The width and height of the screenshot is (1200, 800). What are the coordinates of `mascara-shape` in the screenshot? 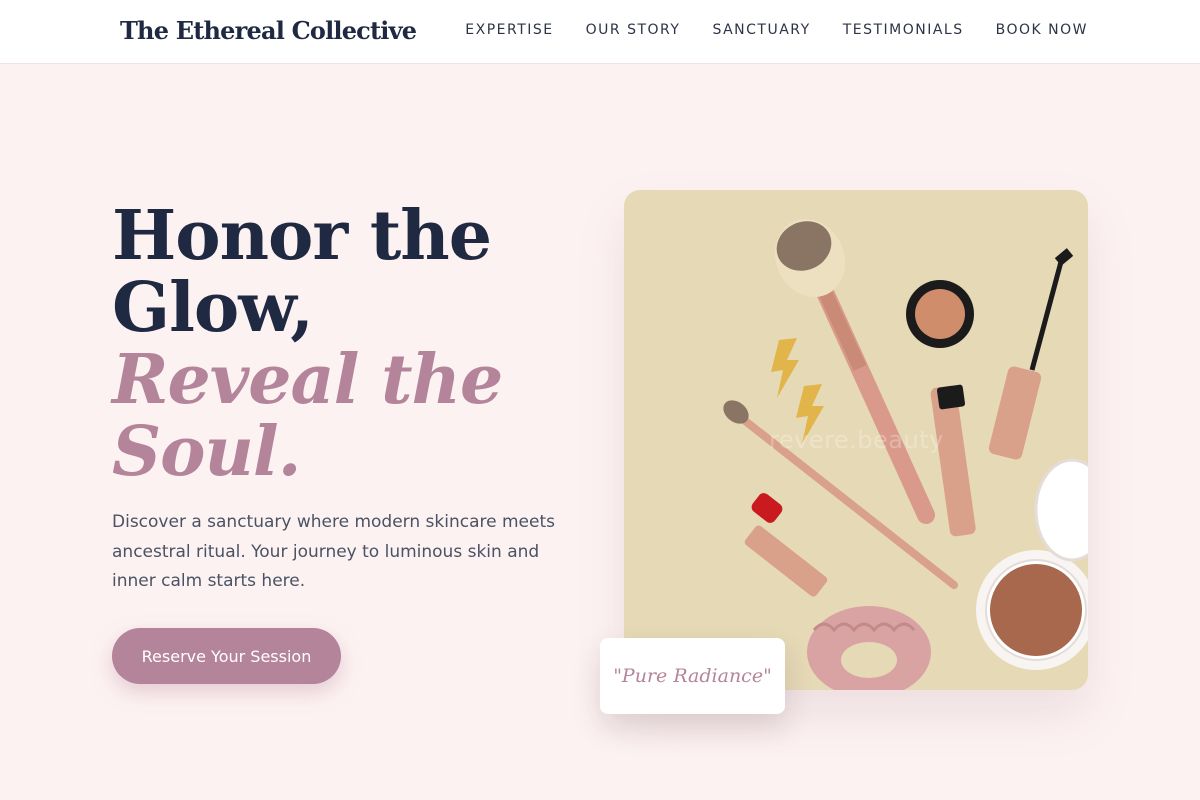 It's located at (1031, 354).